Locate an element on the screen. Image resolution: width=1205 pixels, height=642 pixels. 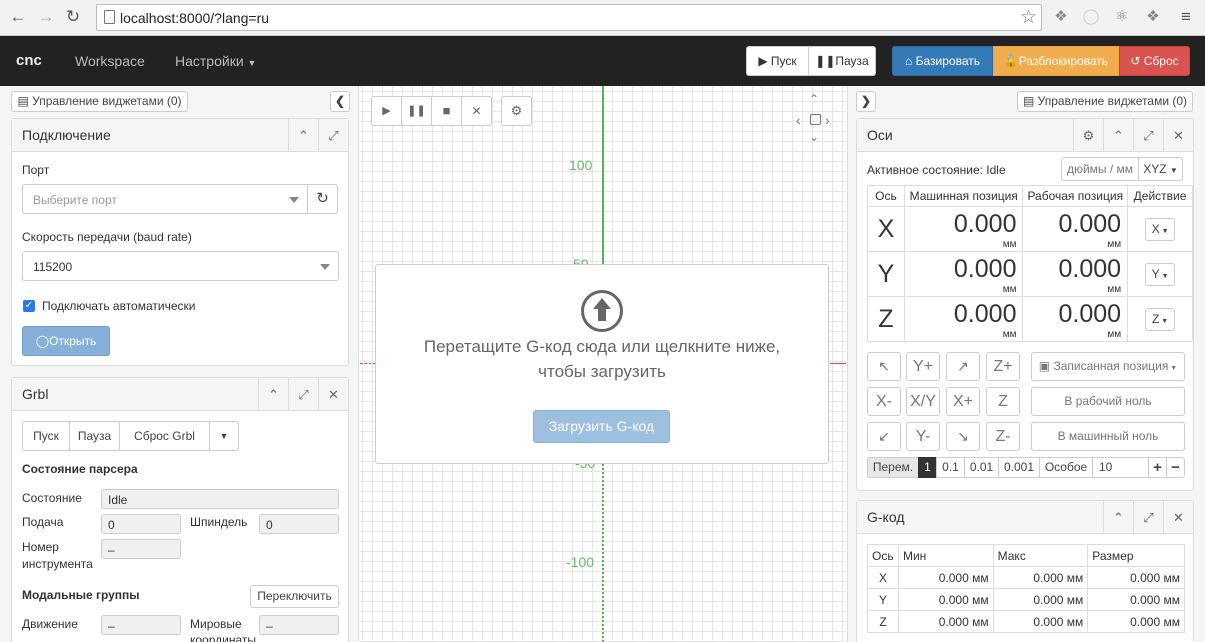
saved-position-dropdown: ▣ Записанная позиция ▼ is located at coordinates (1108, 366).